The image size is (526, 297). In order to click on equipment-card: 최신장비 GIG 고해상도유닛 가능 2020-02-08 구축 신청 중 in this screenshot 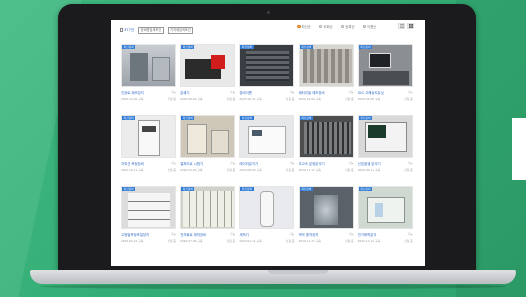, I will do `click(385, 72)`.